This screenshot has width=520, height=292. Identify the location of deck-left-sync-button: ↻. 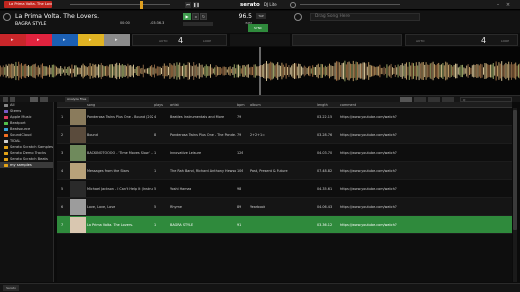
(203, 16).